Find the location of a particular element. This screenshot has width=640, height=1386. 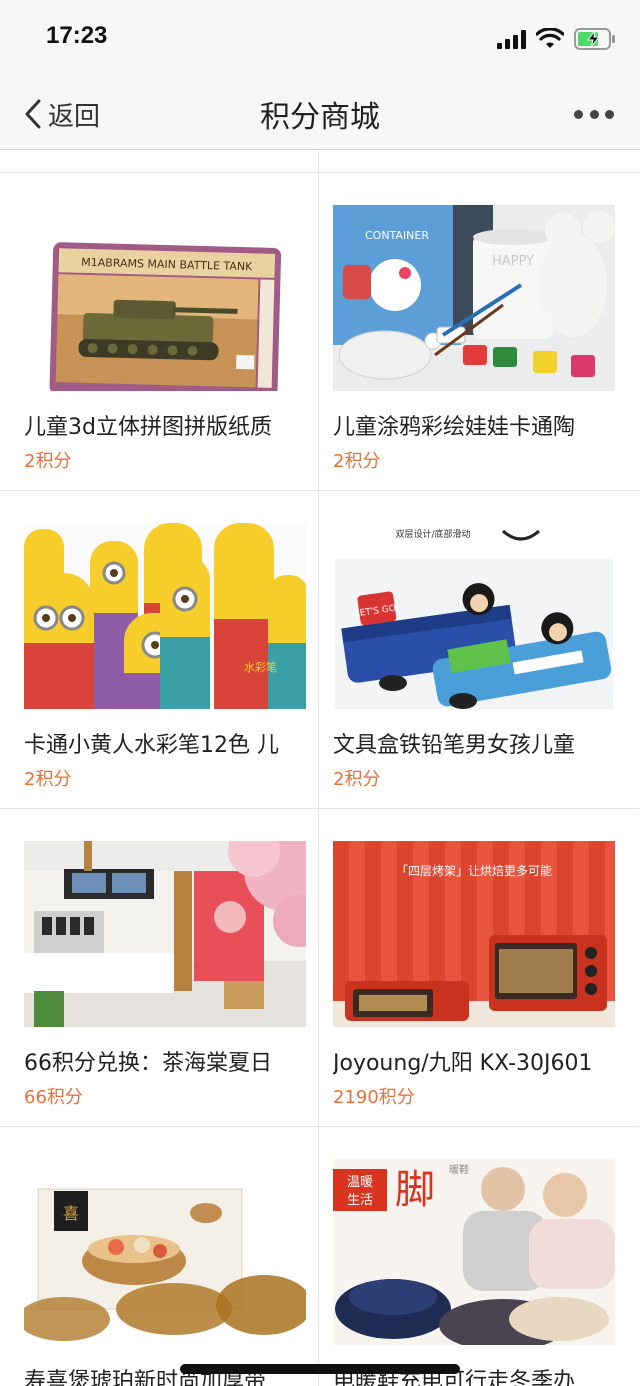

product-image-oven: 「四层烤架」让烘焙更多可能 is located at coordinates (474, 934).